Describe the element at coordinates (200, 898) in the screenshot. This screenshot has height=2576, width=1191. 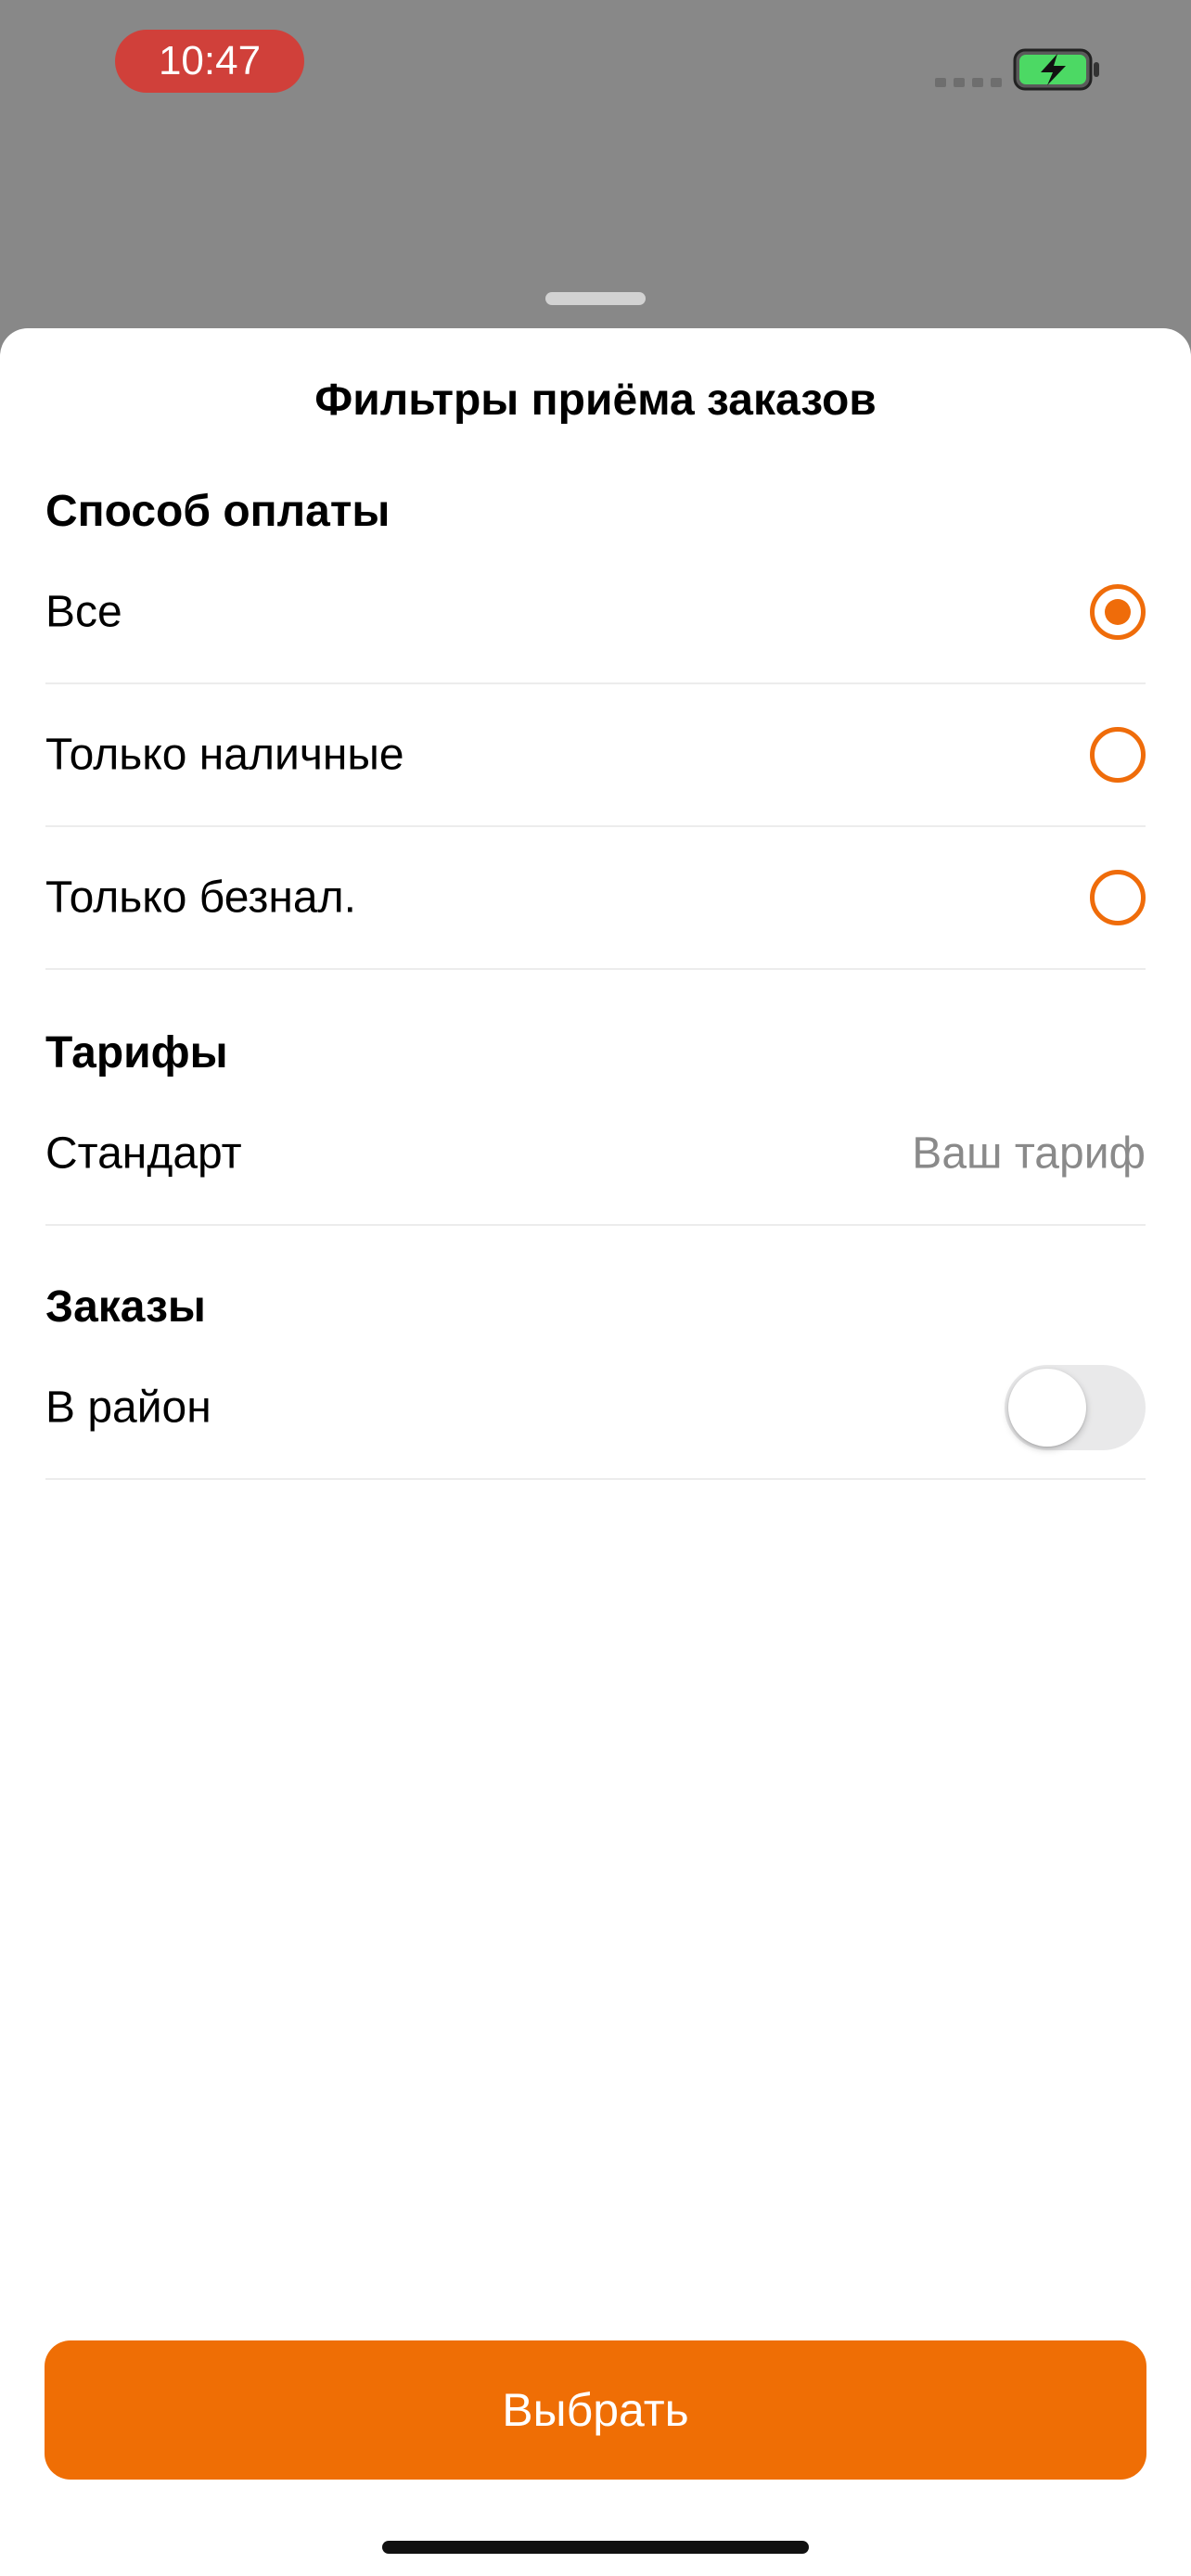
I see `payment-option-label: Только безнал.` at that location.